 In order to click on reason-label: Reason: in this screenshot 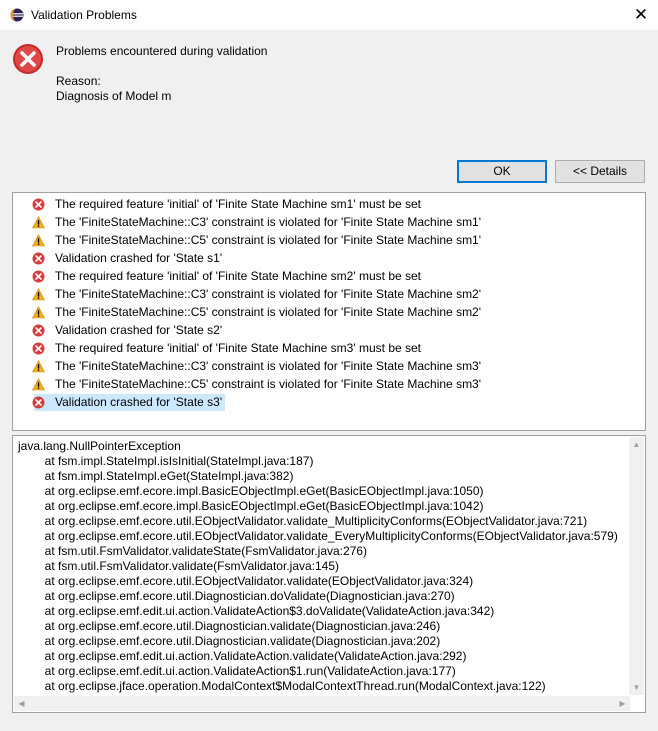, I will do `click(78, 81)`.